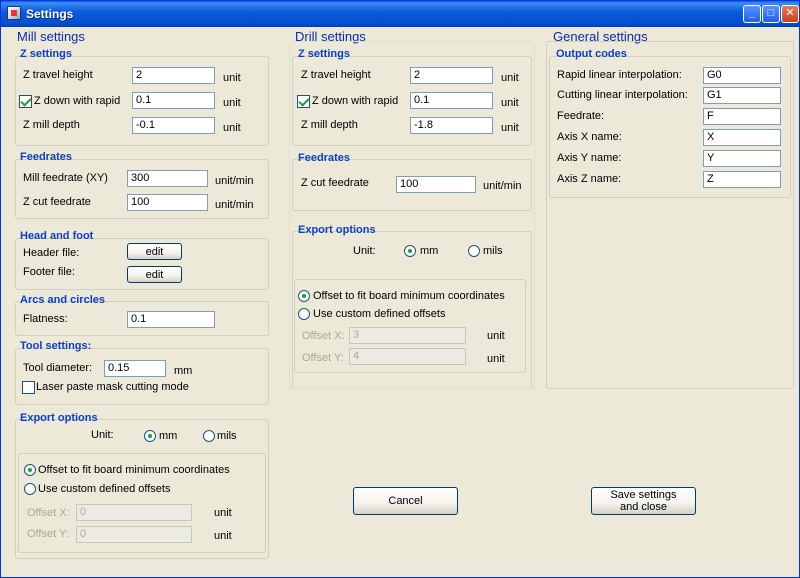  I want to click on mill-z-travel-label: Z travel height, so click(58, 75).